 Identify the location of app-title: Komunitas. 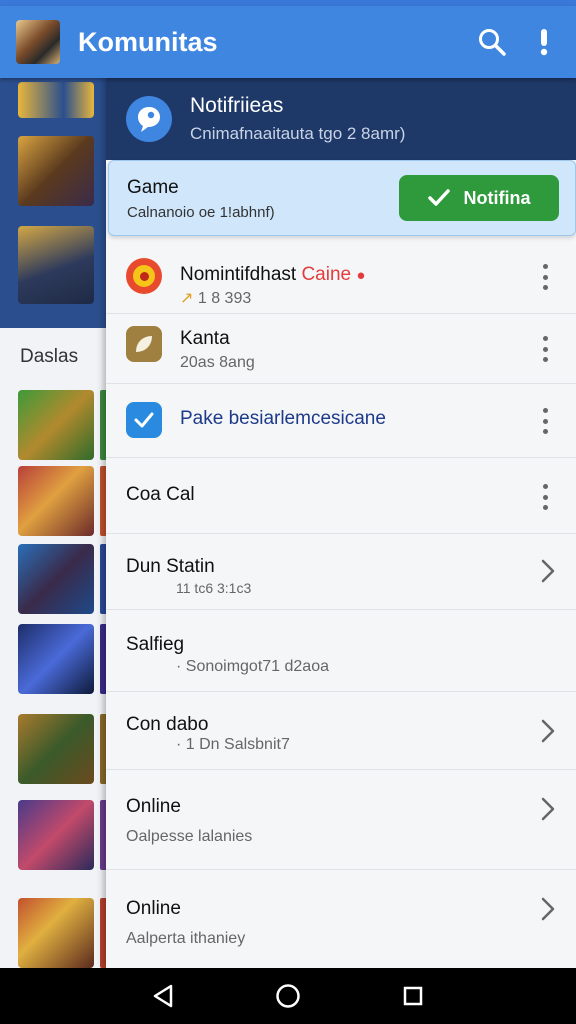
(148, 41).